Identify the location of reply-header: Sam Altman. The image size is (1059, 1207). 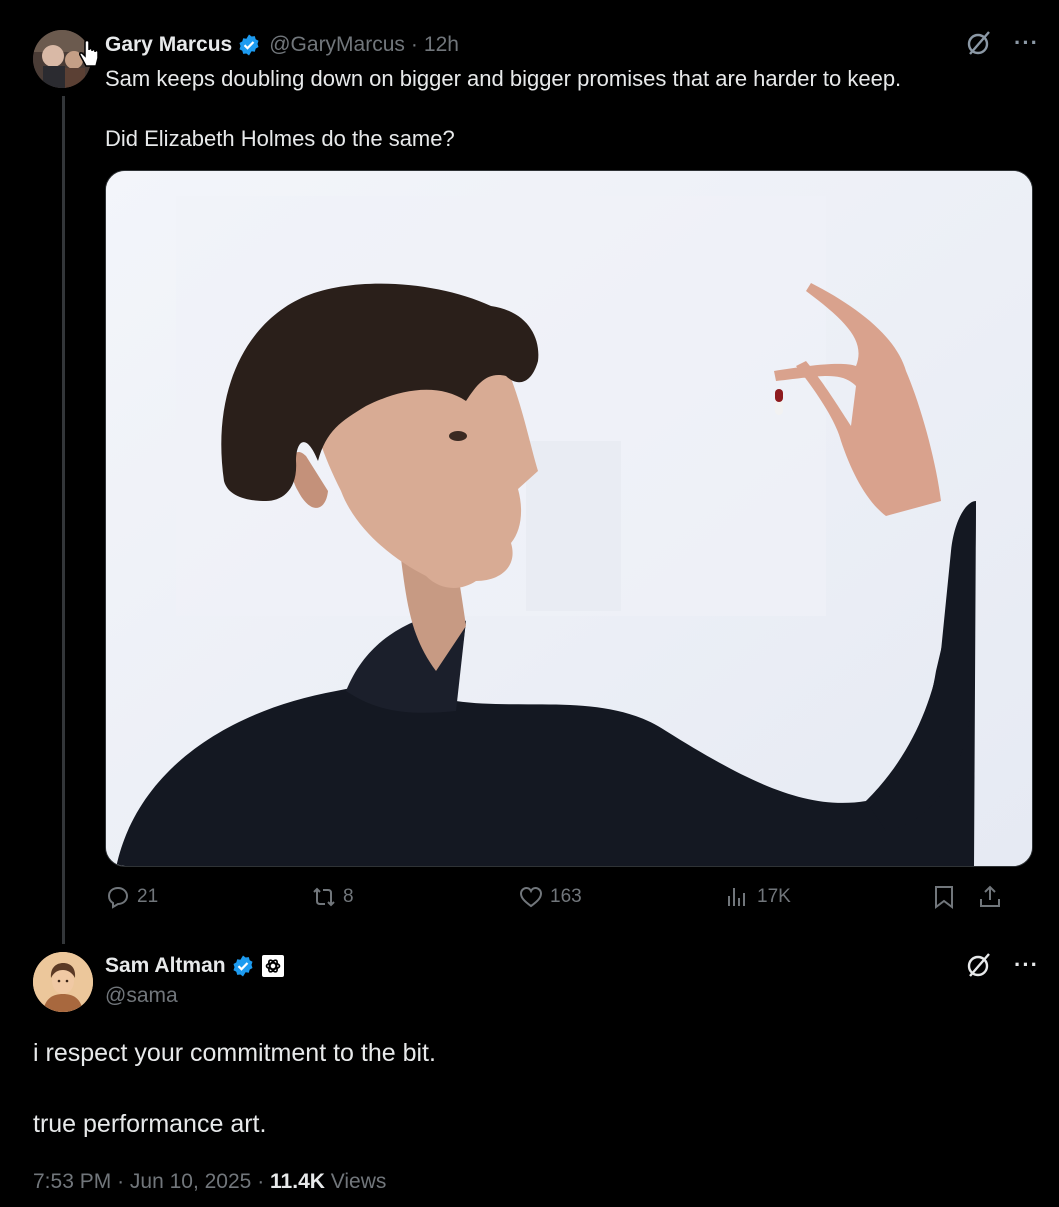
(195, 966).